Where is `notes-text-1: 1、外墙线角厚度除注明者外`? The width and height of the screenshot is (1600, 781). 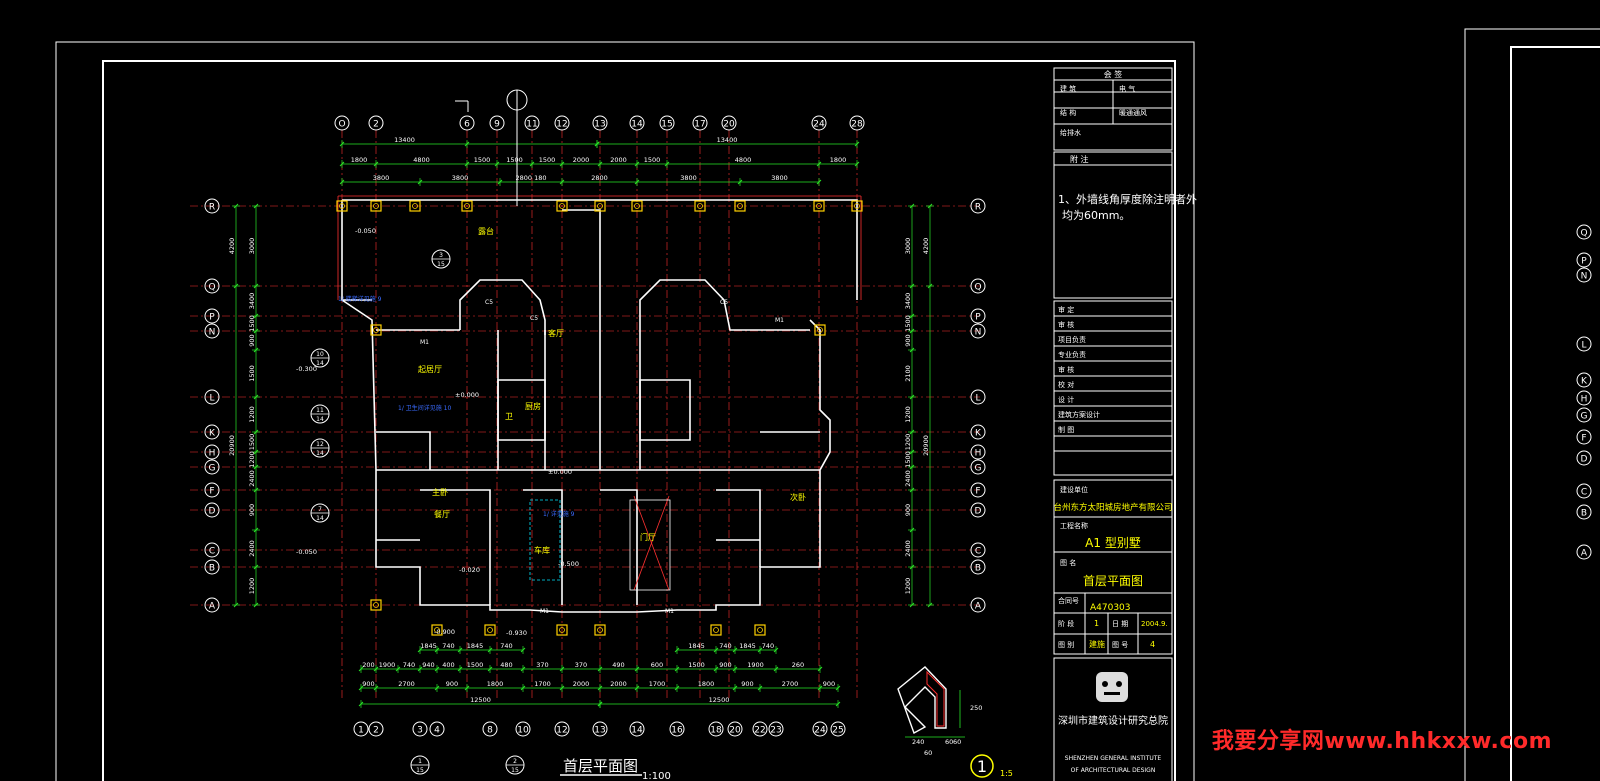 notes-text-1: 1、外墙线角厚度除注明者外 is located at coordinates (1127, 199).